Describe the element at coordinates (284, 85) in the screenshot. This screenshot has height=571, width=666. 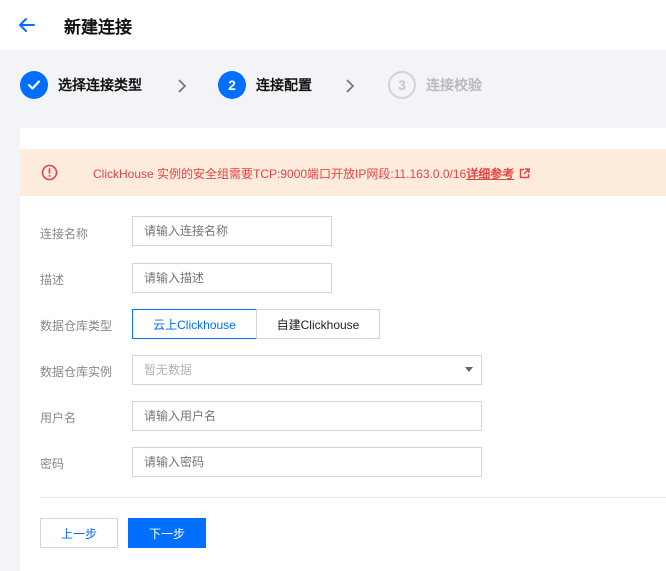
I see `step-label: 连接配置` at that location.